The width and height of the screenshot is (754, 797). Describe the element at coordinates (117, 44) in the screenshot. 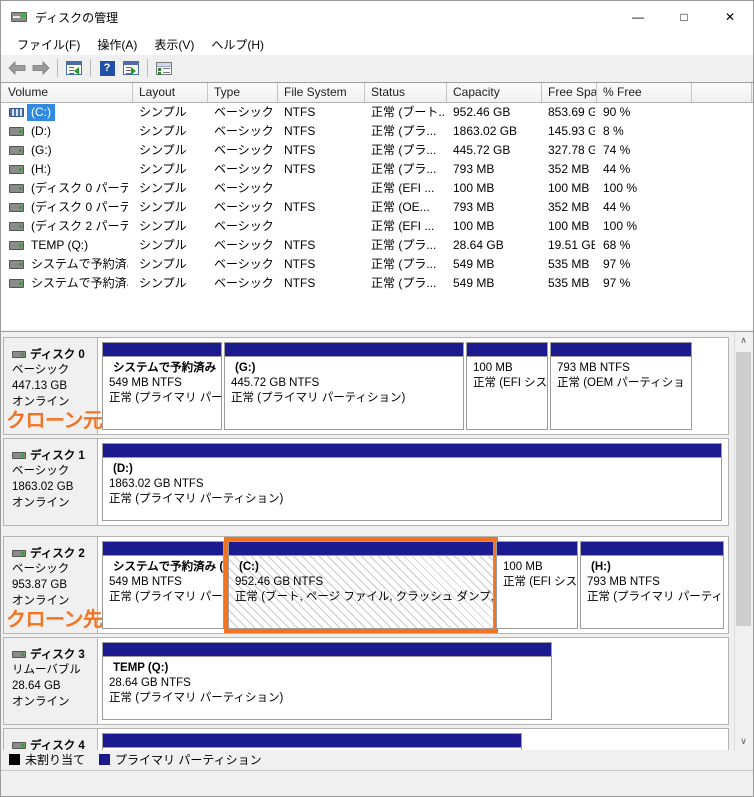

I see `menu-action: 操作(A)` at that location.